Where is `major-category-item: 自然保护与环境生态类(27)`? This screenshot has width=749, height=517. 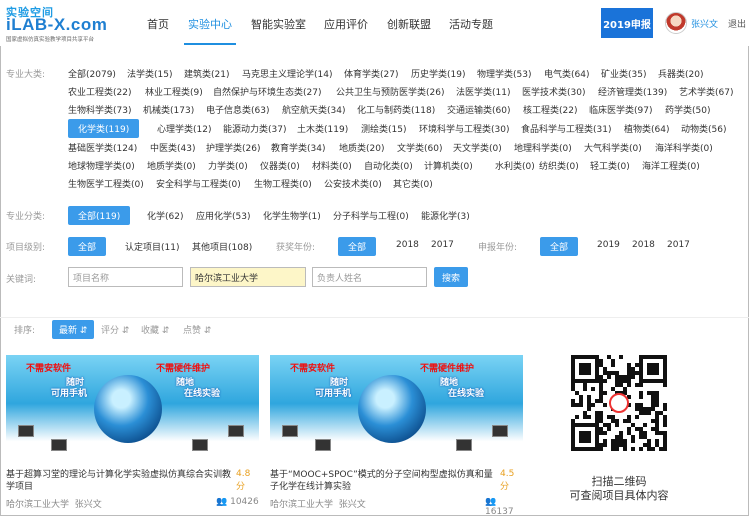
major-category-item: 自然保护与环境生态类(27) is located at coordinates (267, 91).